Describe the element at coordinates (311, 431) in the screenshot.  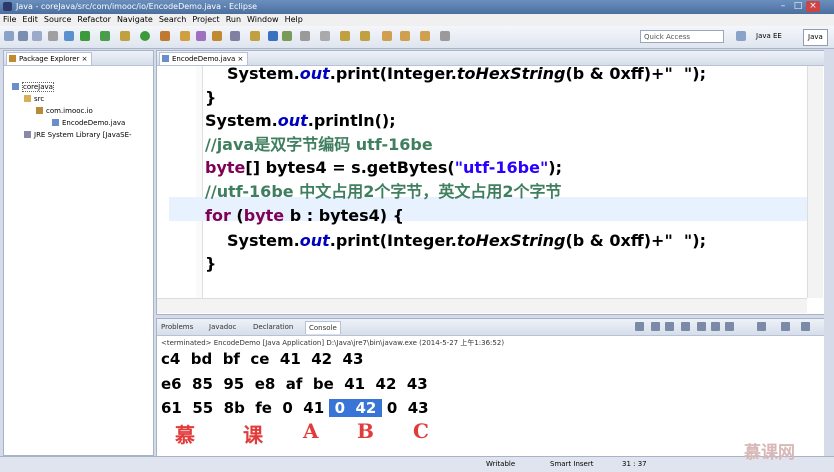
I see `annotation-a: A` at that location.